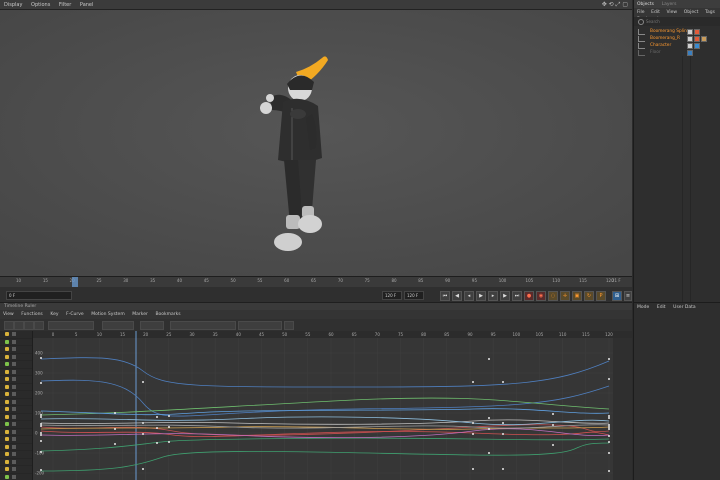 The image size is (720, 480). I want to click on tl-menu-fcurve: F-Curve, so click(75, 313).